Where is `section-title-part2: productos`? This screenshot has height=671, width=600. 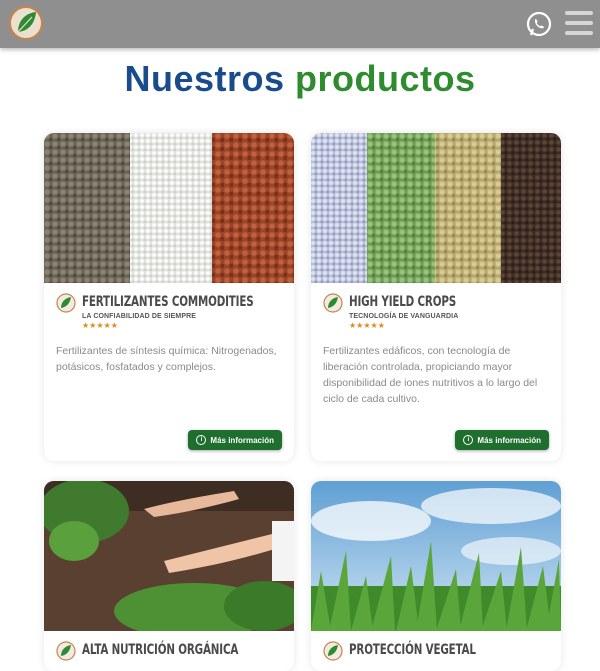
section-title-part2: productos is located at coordinates (385, 78).